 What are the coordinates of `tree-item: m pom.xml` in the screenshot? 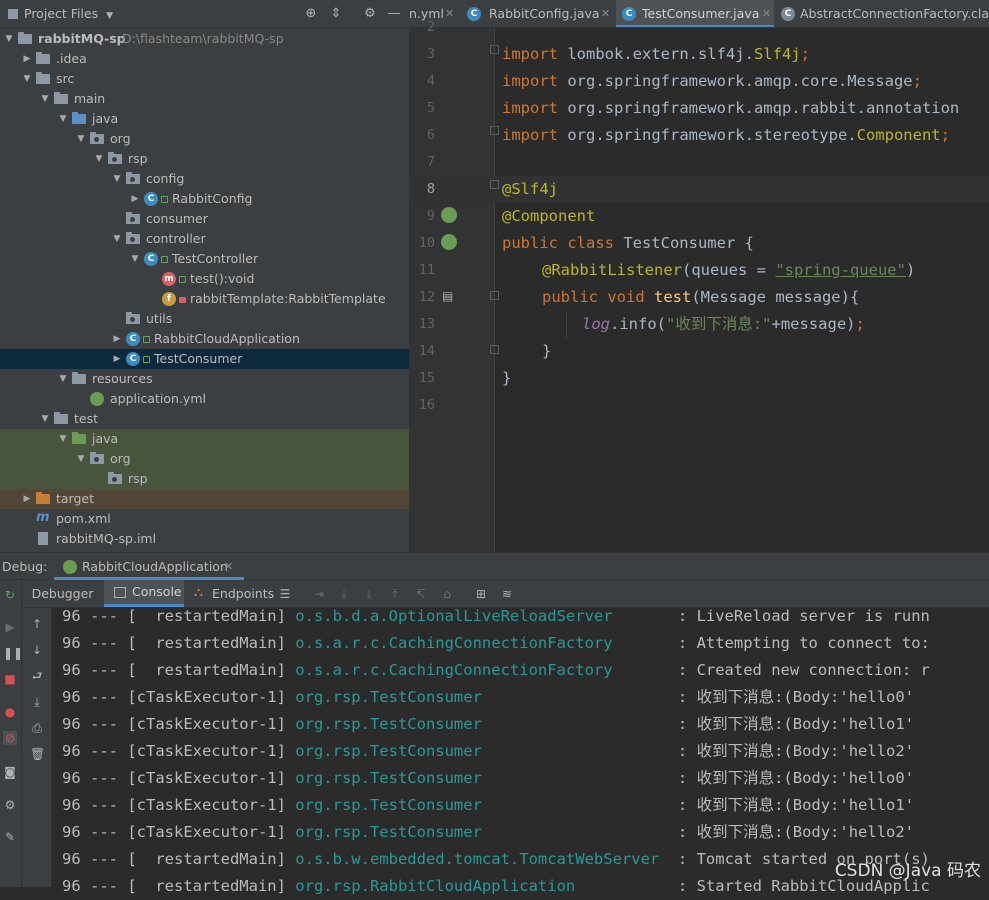 It's located at (204, 519).